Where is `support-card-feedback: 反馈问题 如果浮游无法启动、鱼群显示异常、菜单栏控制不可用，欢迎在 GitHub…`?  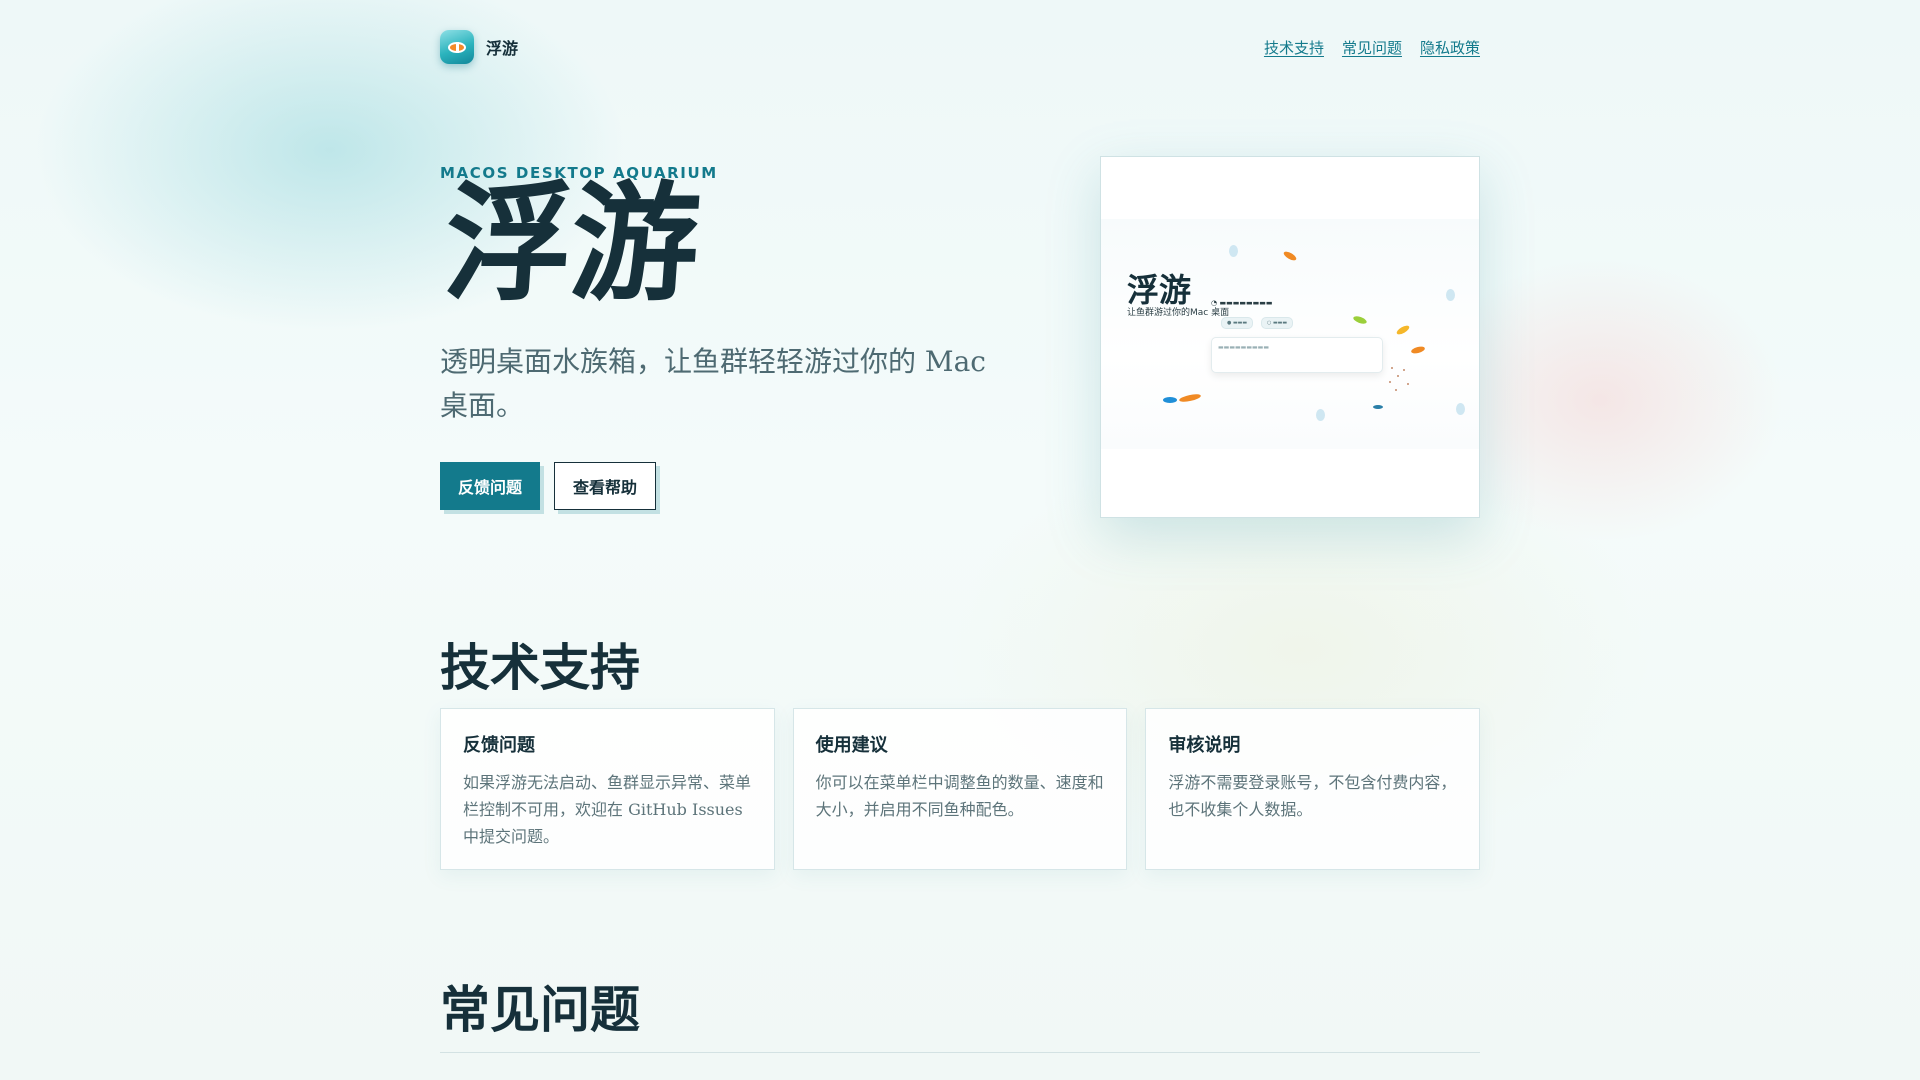
support-card-feedback: 反馈问题 如果浮游无法启动、鱼群显示异常、菜单栏控制不可用，欢迎在 GitHub… is located at coordinates (607, 789).